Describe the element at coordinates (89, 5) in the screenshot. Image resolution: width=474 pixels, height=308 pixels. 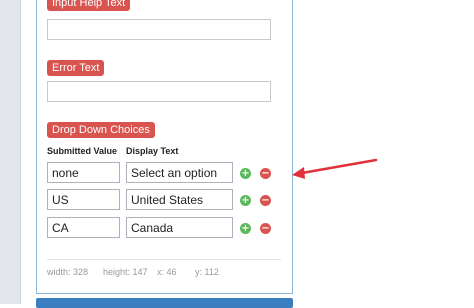
I see `input-help-text-label: Input Help Text` at that location.